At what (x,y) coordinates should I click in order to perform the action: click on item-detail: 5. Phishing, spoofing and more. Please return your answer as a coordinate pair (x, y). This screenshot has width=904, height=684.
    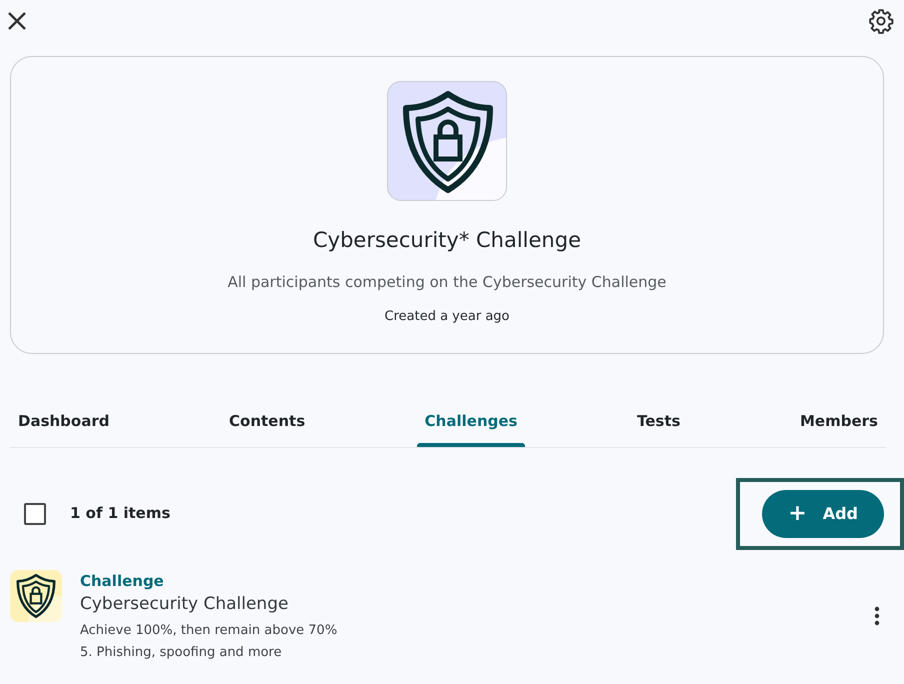
    Looking at the image, I should click on (181, 653).